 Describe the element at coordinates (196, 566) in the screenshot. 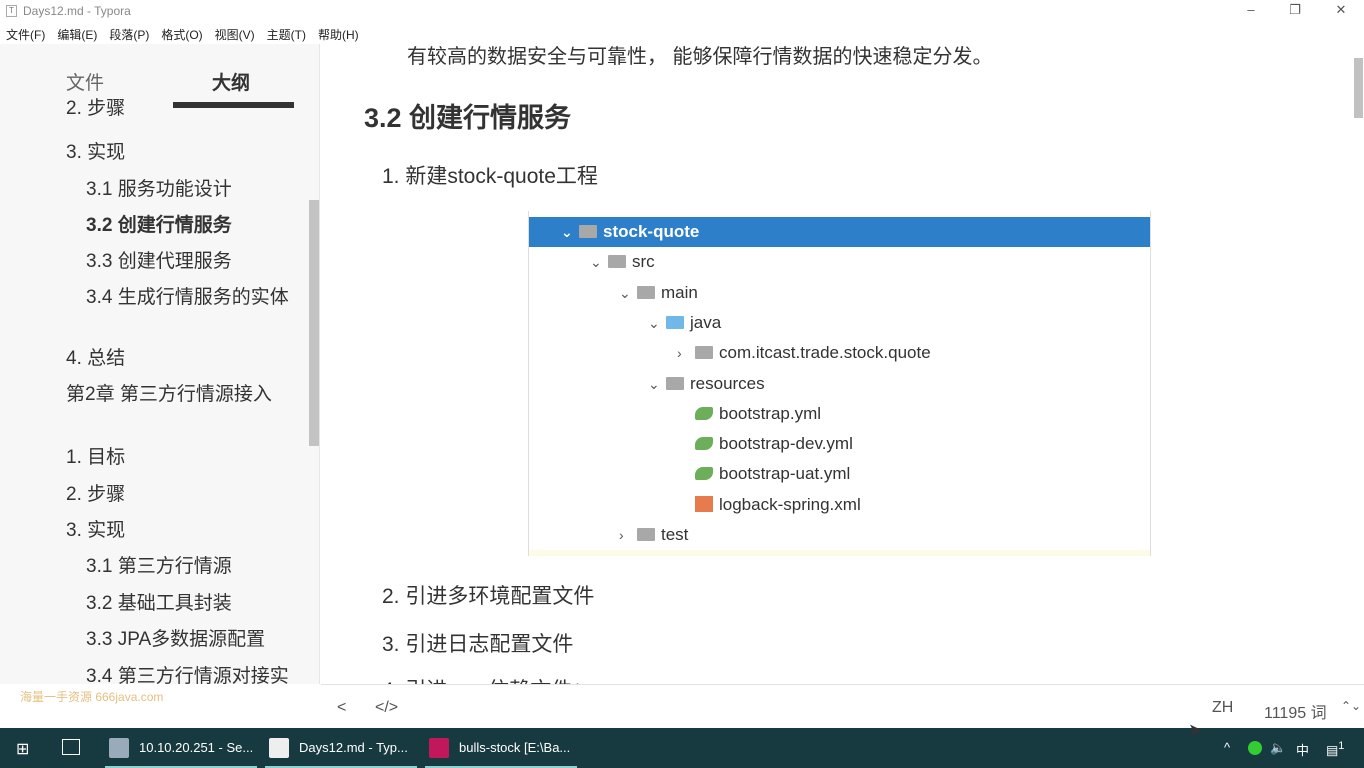

I see `outline-item: 3.1 第三方行情源` at that location.